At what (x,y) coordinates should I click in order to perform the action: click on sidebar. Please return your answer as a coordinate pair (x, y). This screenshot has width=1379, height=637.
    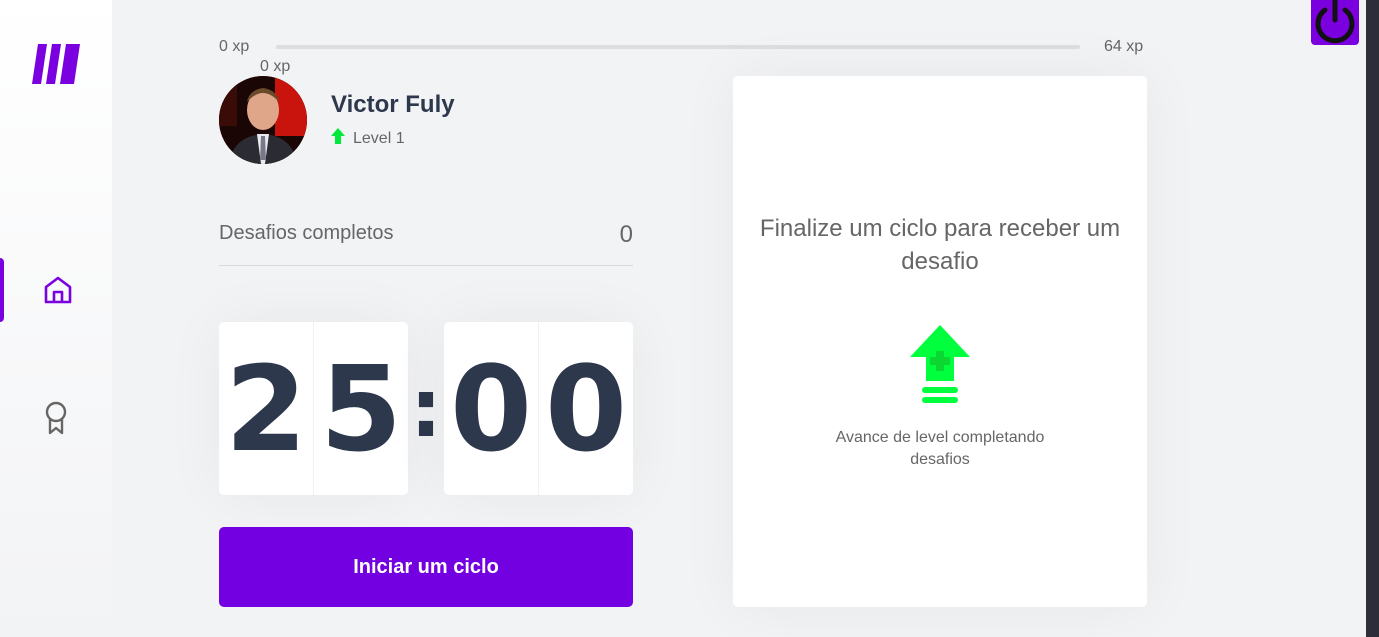
    Looking at the image, I should click on (56, 318).